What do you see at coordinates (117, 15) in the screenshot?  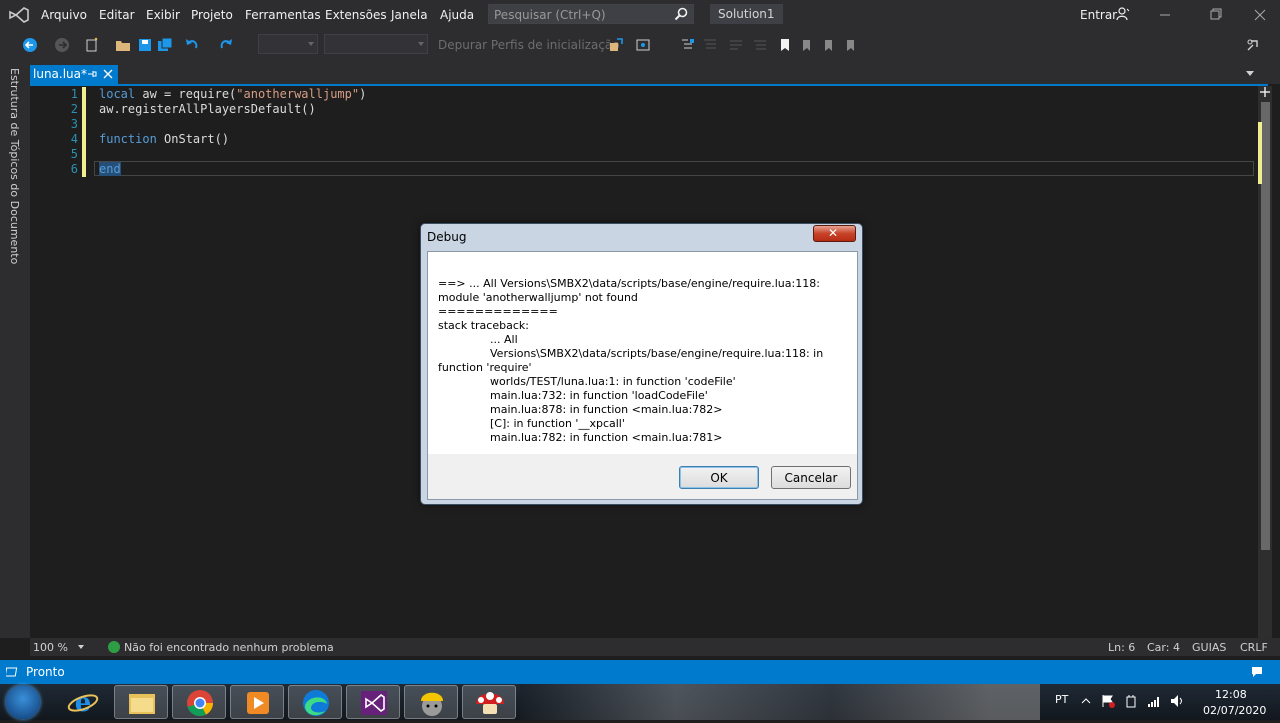 I see `menu-editar: Editar` at bounding box center [117, 15].